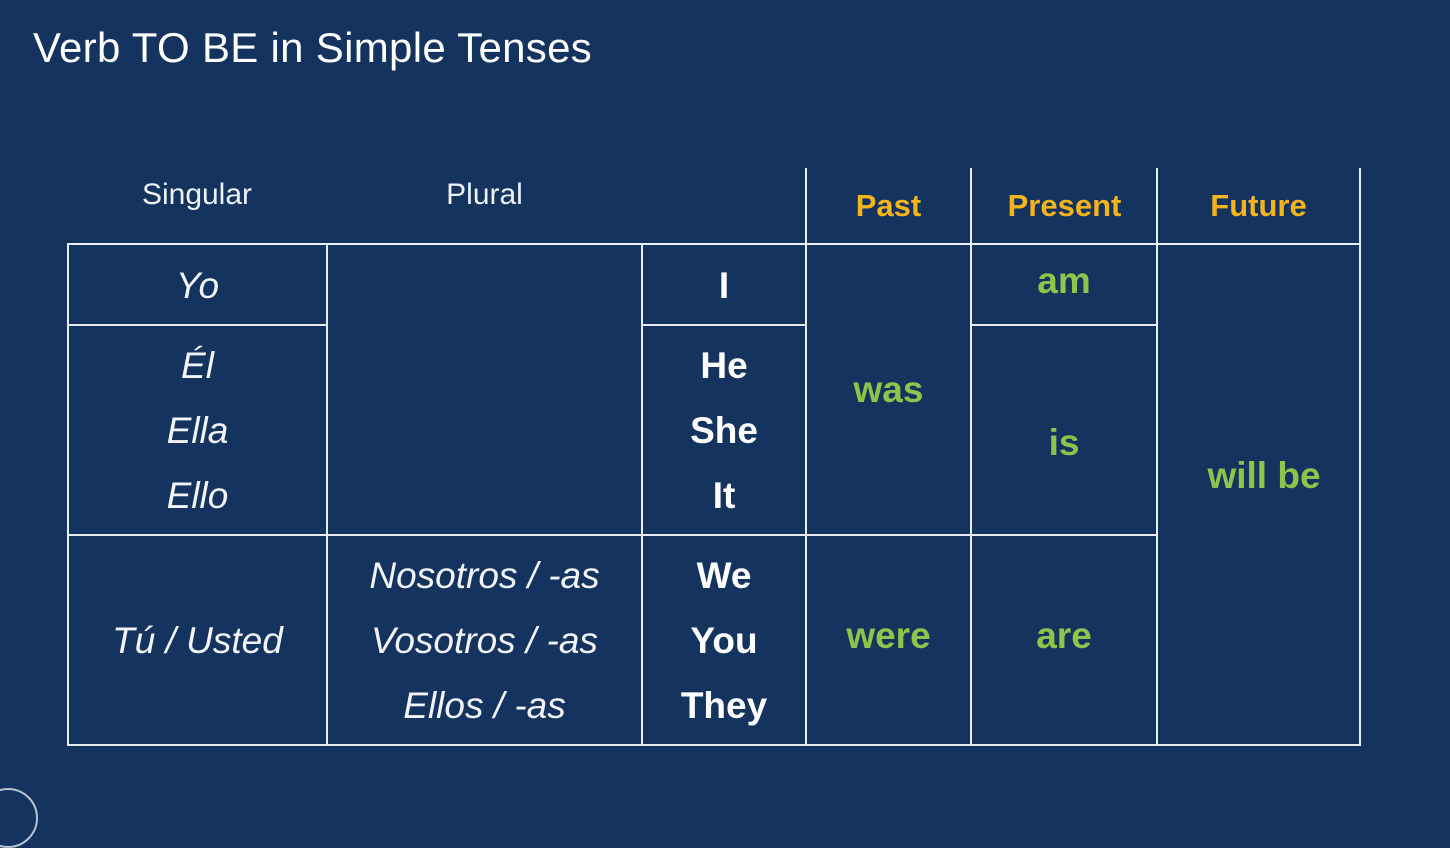 The width and height of the screenshot is (1450, 848). I want to click on header-future: Future, so click(1258, 205).